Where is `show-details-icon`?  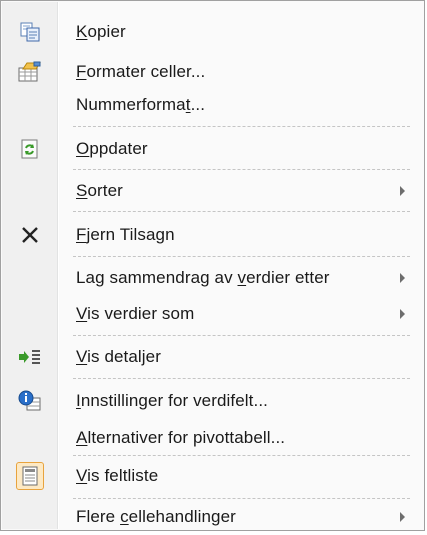
show-details-icon is located at coordinates (30, 357).